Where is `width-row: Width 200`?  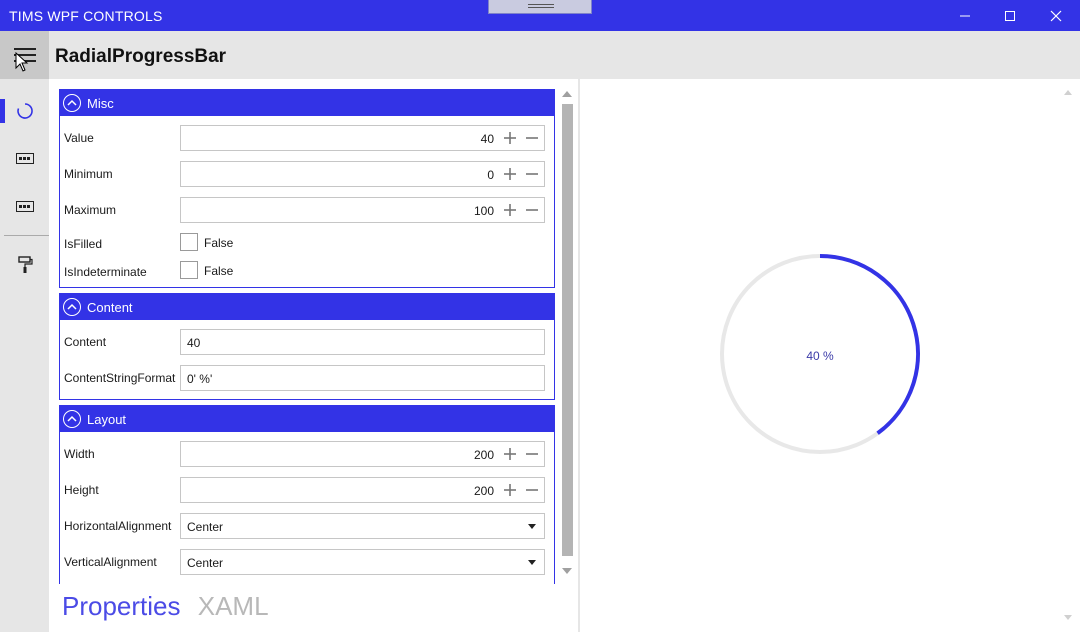 width-row: Width 200 is located at coordinates (307, 454).